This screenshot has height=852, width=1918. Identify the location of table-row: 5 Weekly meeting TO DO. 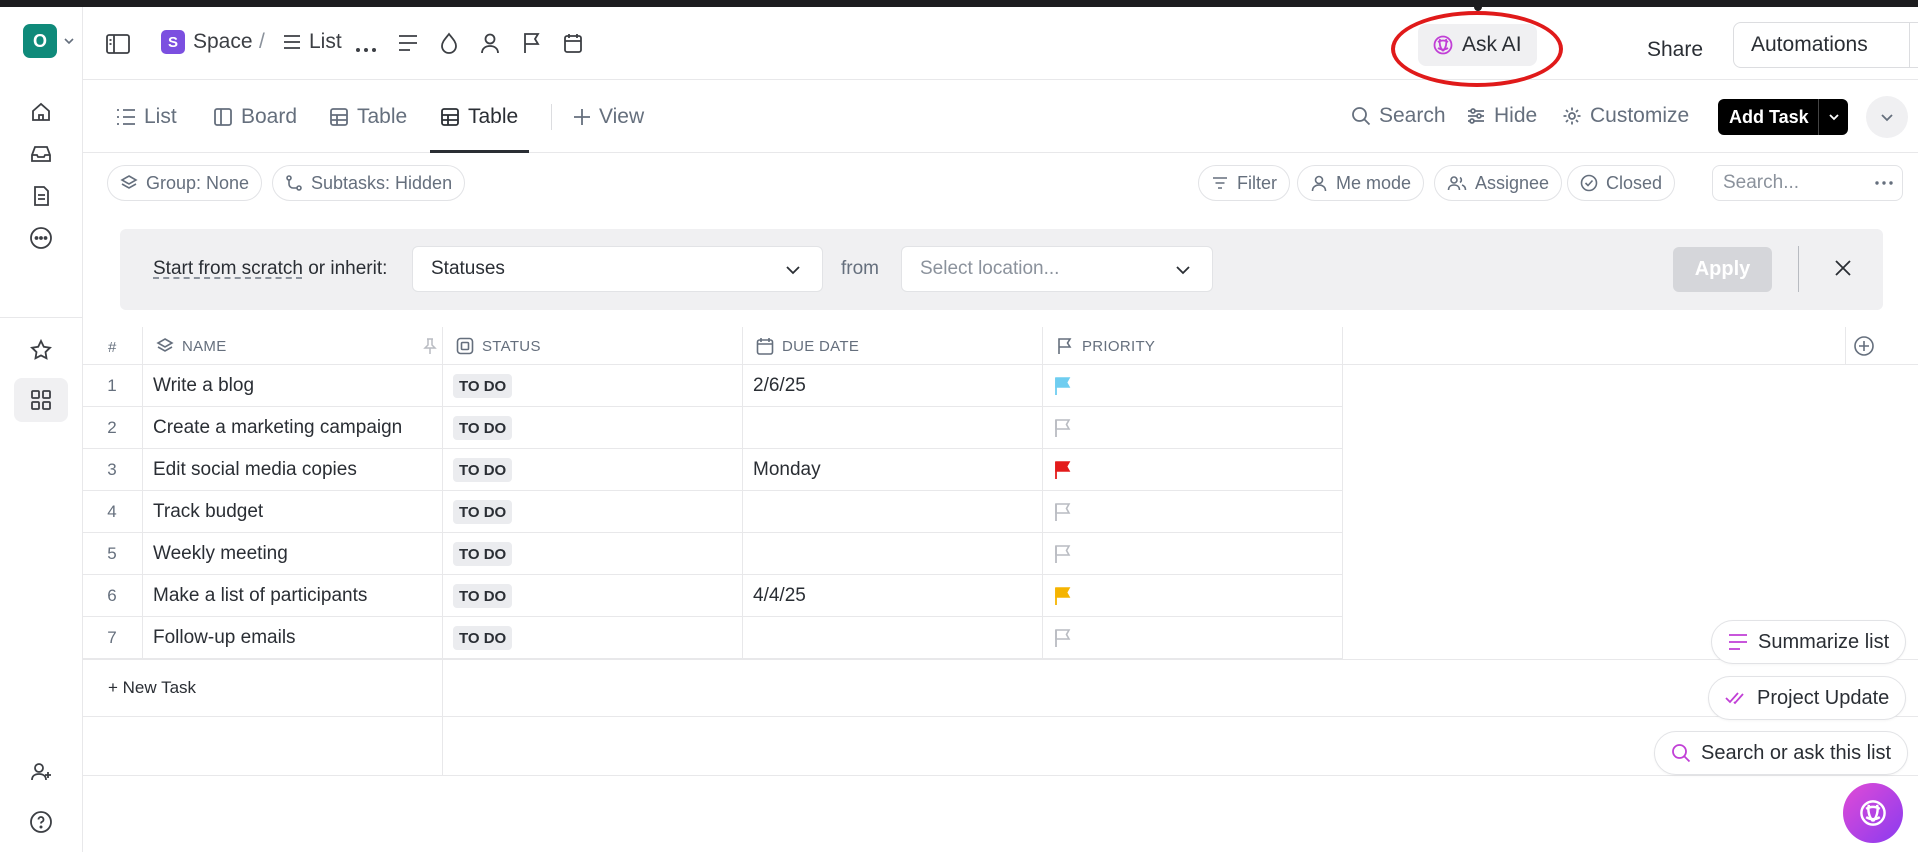
(713, 554).